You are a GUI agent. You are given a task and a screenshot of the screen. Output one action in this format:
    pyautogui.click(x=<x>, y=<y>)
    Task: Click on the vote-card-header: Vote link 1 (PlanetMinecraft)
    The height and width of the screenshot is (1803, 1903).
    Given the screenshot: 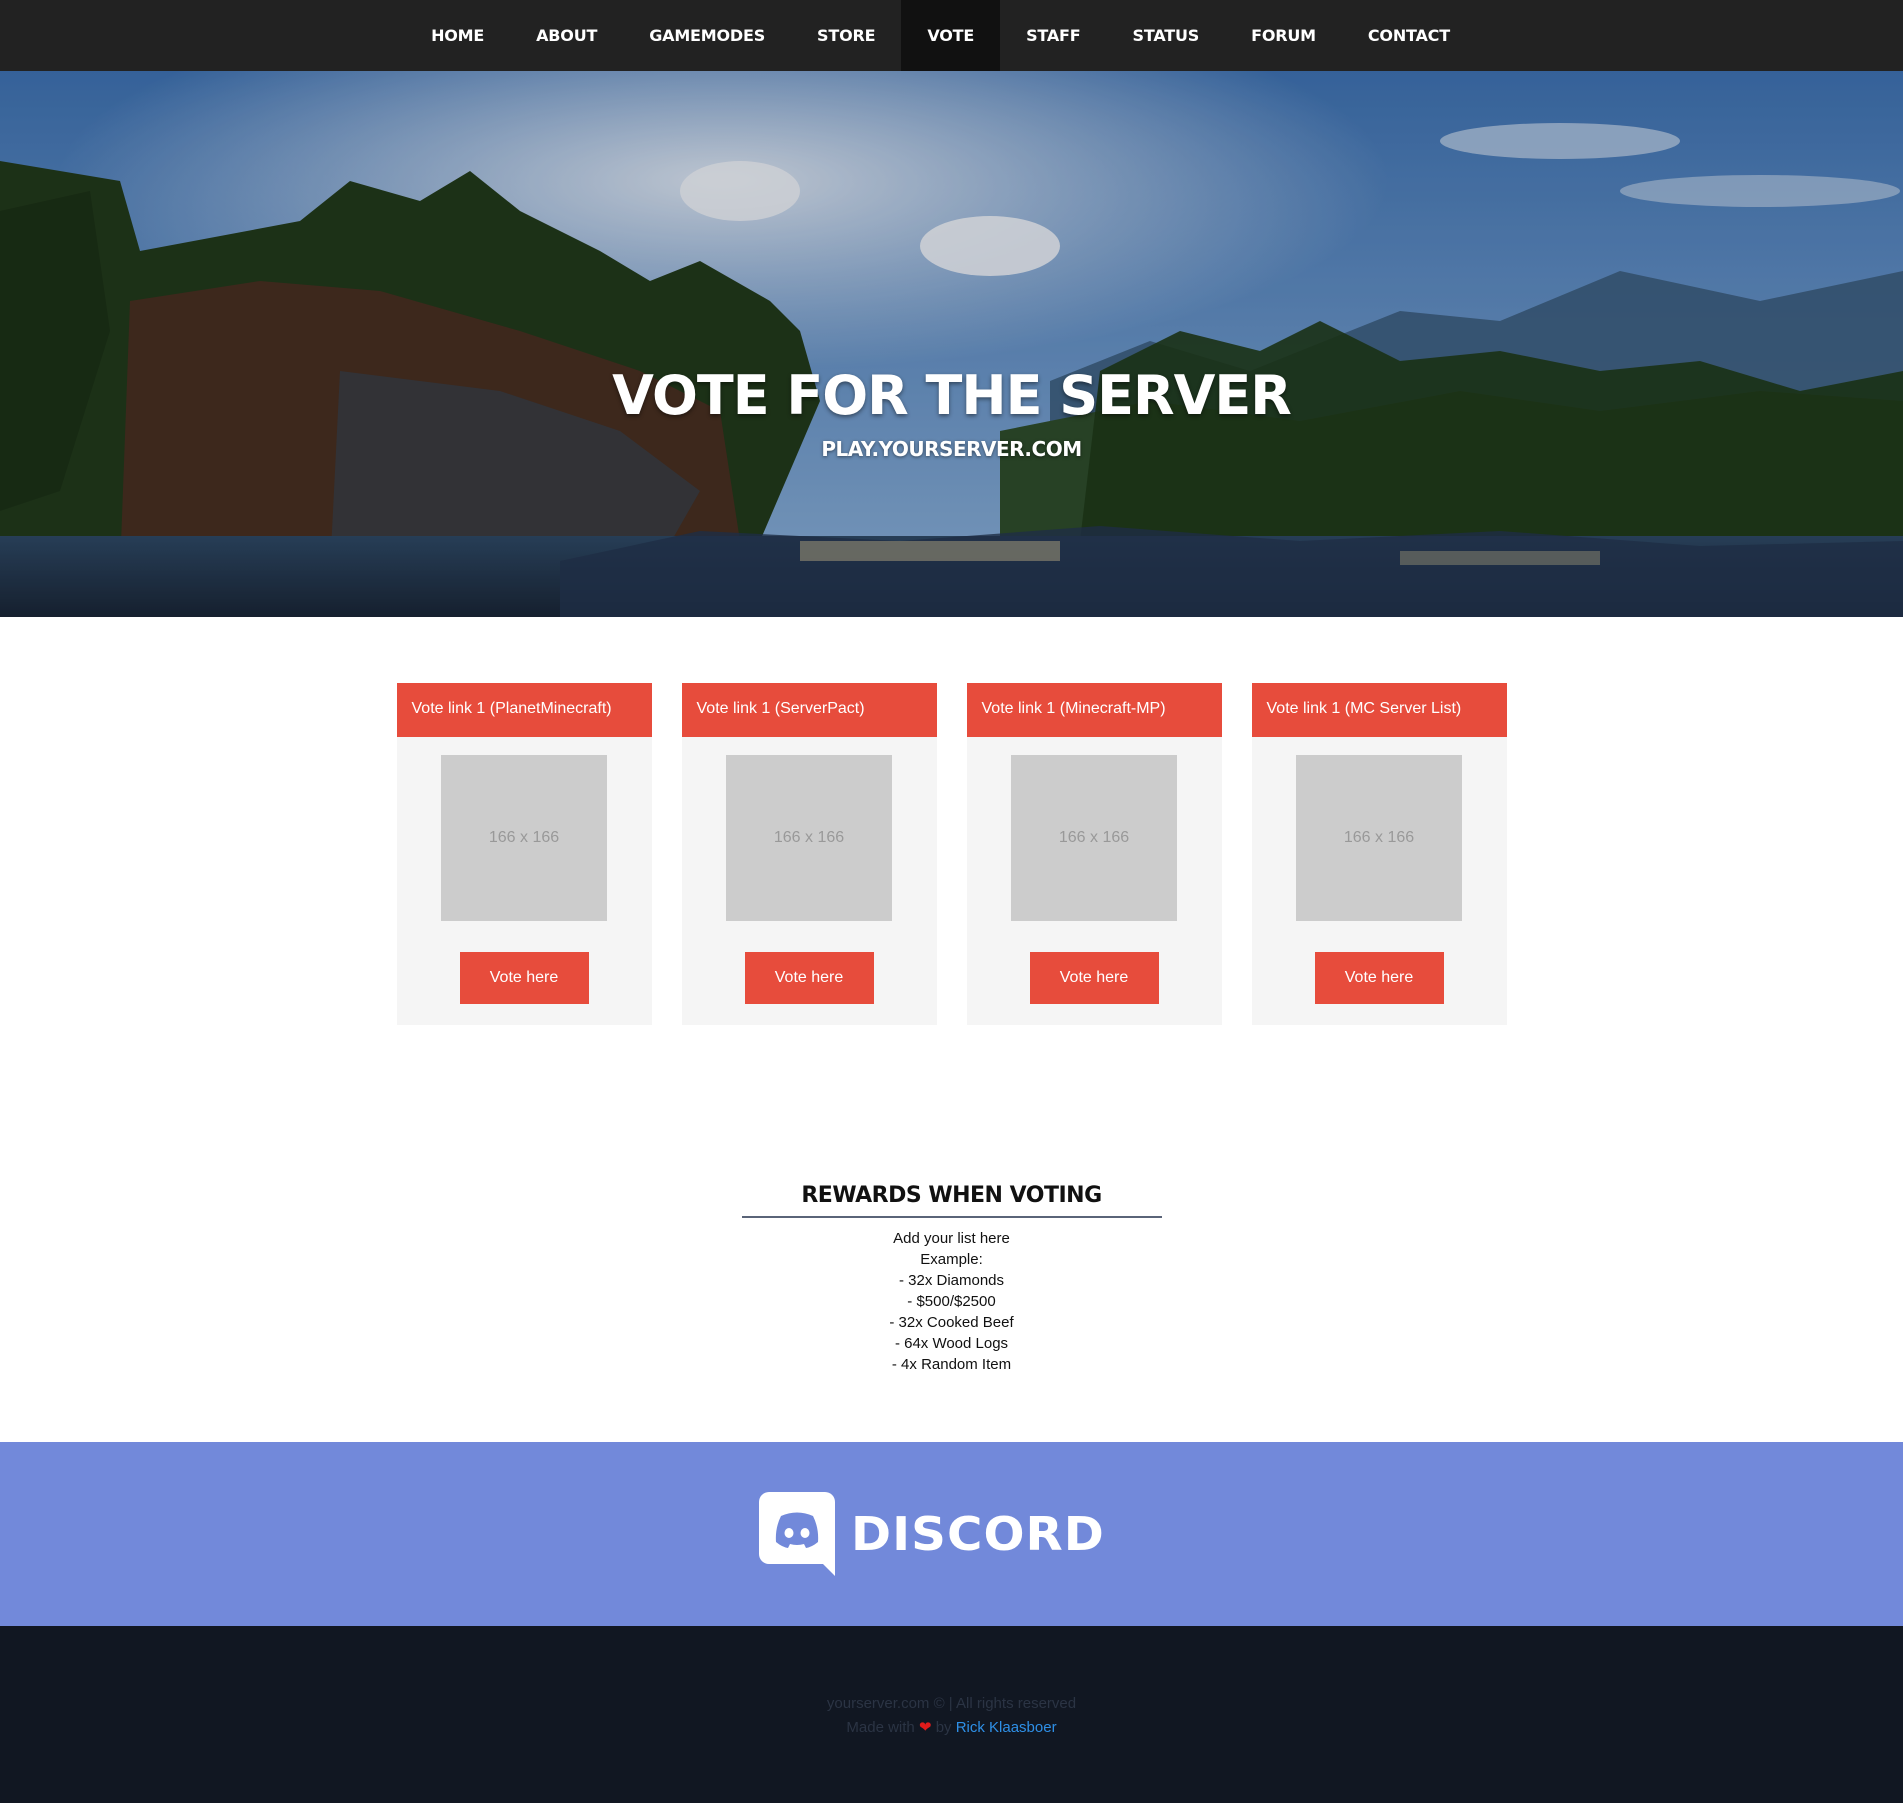 What is the action you would take?
    pyautogui.click(x=524, y=710)
    